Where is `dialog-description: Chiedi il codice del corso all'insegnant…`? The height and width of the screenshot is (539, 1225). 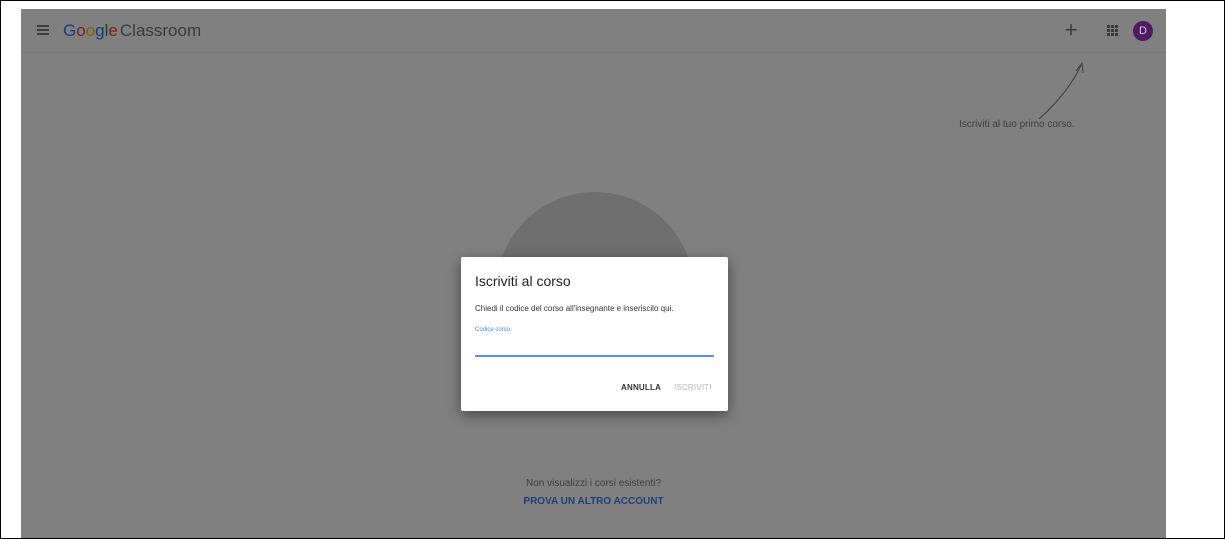 dialog-description: Chiedi il codice del corso all'insegnant… is located at coordinates (574, 308).